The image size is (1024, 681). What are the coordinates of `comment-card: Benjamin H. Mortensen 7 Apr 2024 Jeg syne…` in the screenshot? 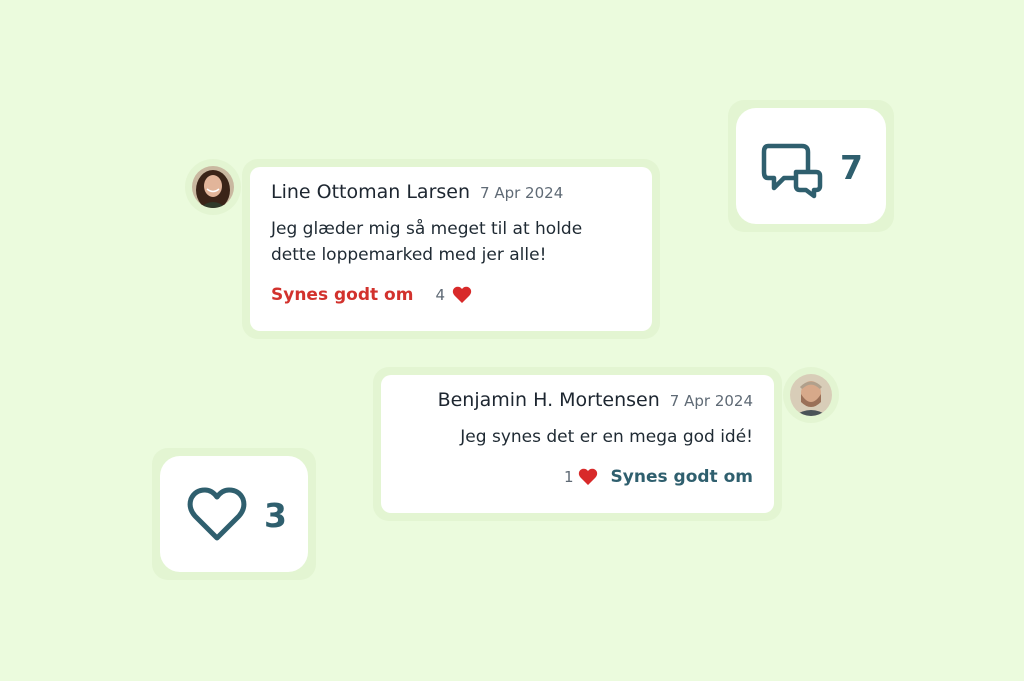 It's located at (577, 444).